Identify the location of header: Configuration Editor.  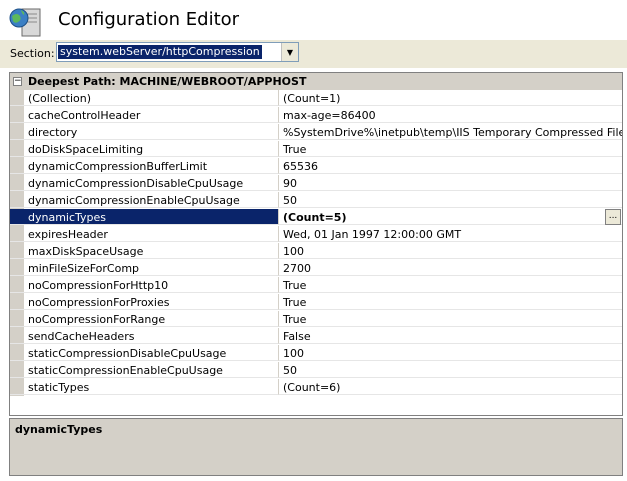
(313, 20).